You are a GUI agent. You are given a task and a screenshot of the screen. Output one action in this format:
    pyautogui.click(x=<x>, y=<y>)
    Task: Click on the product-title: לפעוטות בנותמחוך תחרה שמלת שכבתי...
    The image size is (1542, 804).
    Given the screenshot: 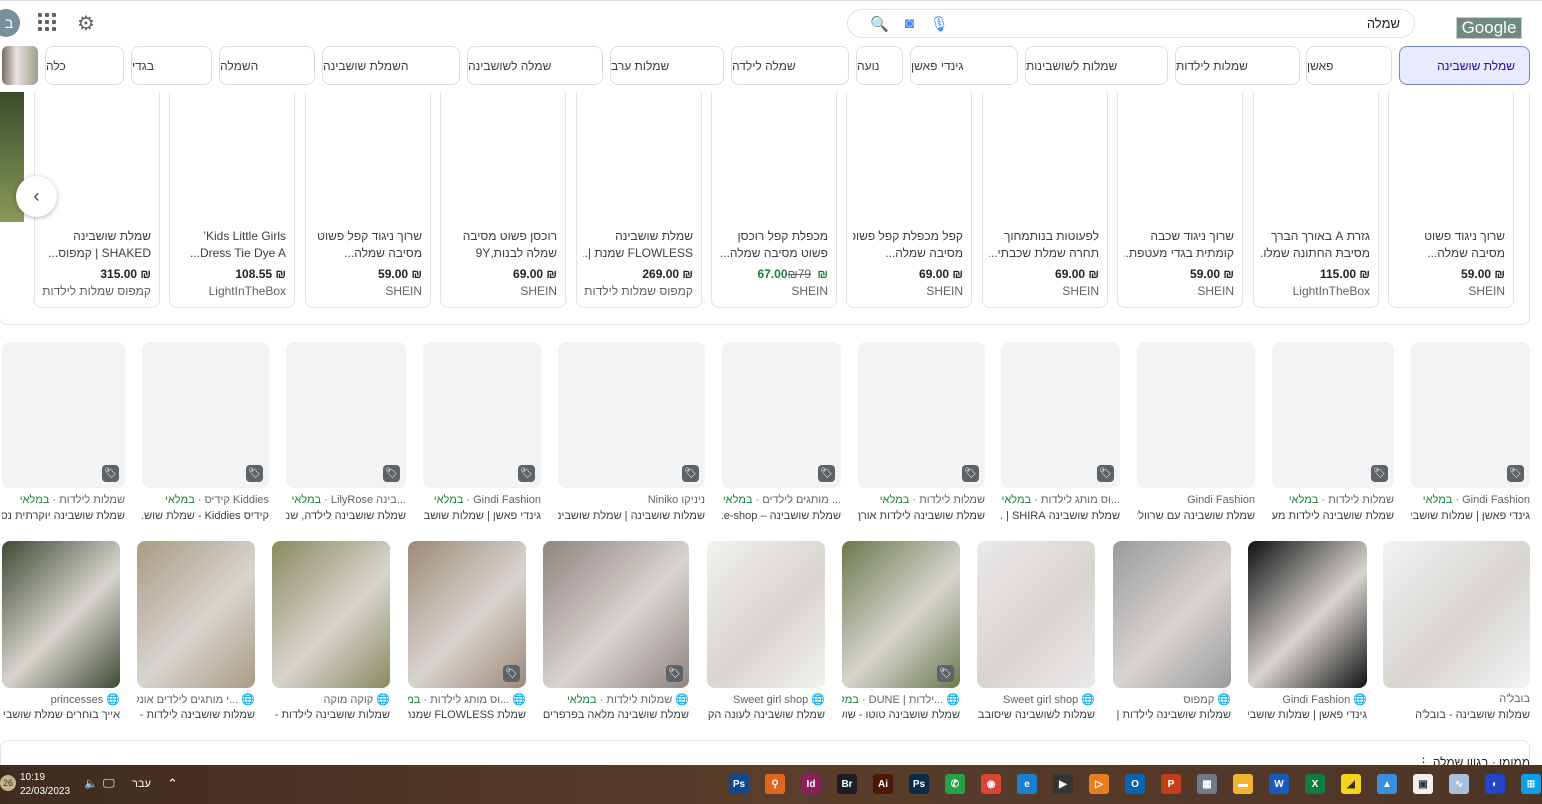 What is the action you would take?
    pyautogui.click(x=1044, y=245)
    